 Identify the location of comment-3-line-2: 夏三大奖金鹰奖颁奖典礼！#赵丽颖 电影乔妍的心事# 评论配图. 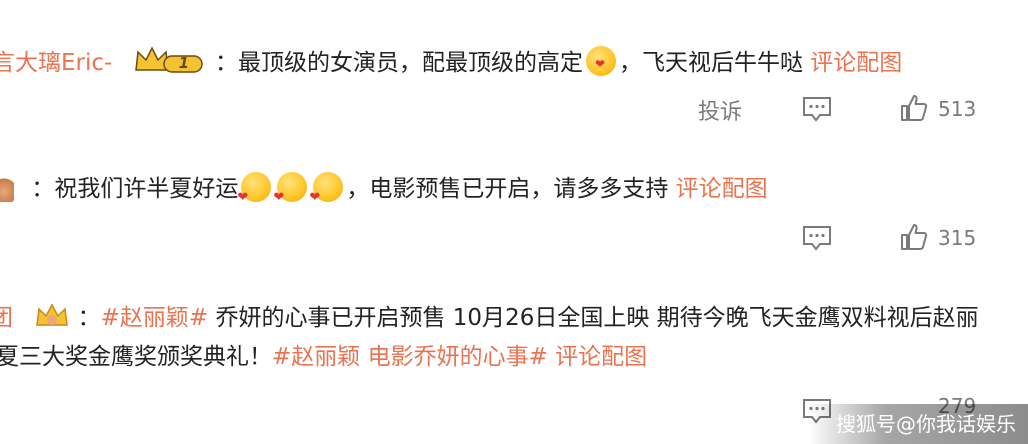
(323, 357).